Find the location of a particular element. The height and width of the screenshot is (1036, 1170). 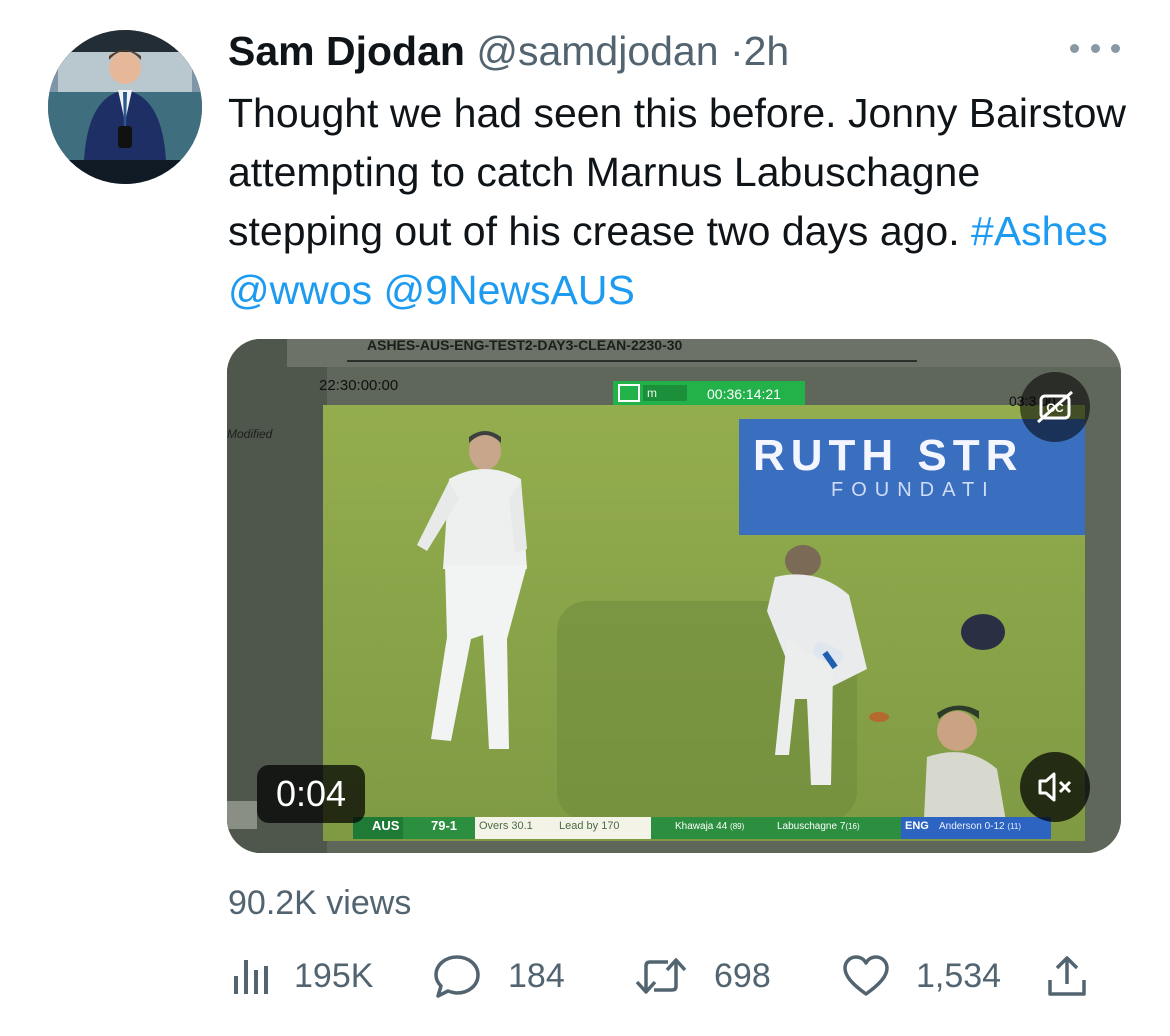

hashtag-link: #Ashes is located at coordinates (1039, 231).